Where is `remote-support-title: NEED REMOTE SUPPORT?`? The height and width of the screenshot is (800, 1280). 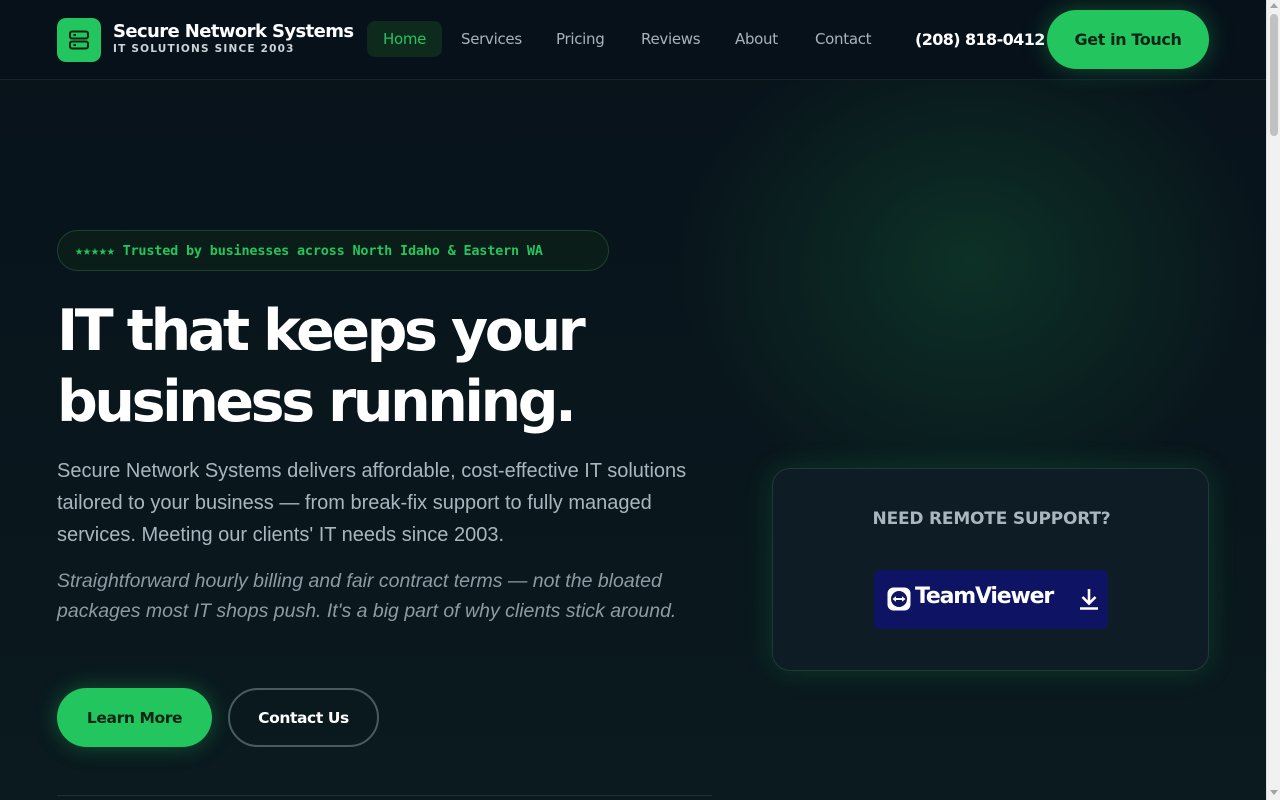
remote-support-title: NEED REMOTE SUPPORT? is located at coordinates (991, 519).